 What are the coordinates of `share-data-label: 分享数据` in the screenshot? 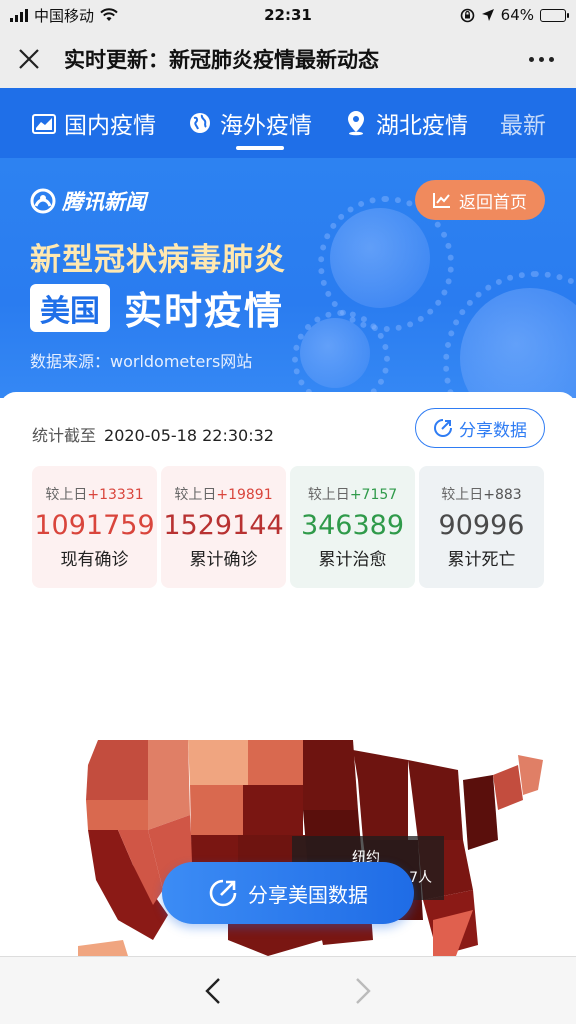 It's located at (493, 430).